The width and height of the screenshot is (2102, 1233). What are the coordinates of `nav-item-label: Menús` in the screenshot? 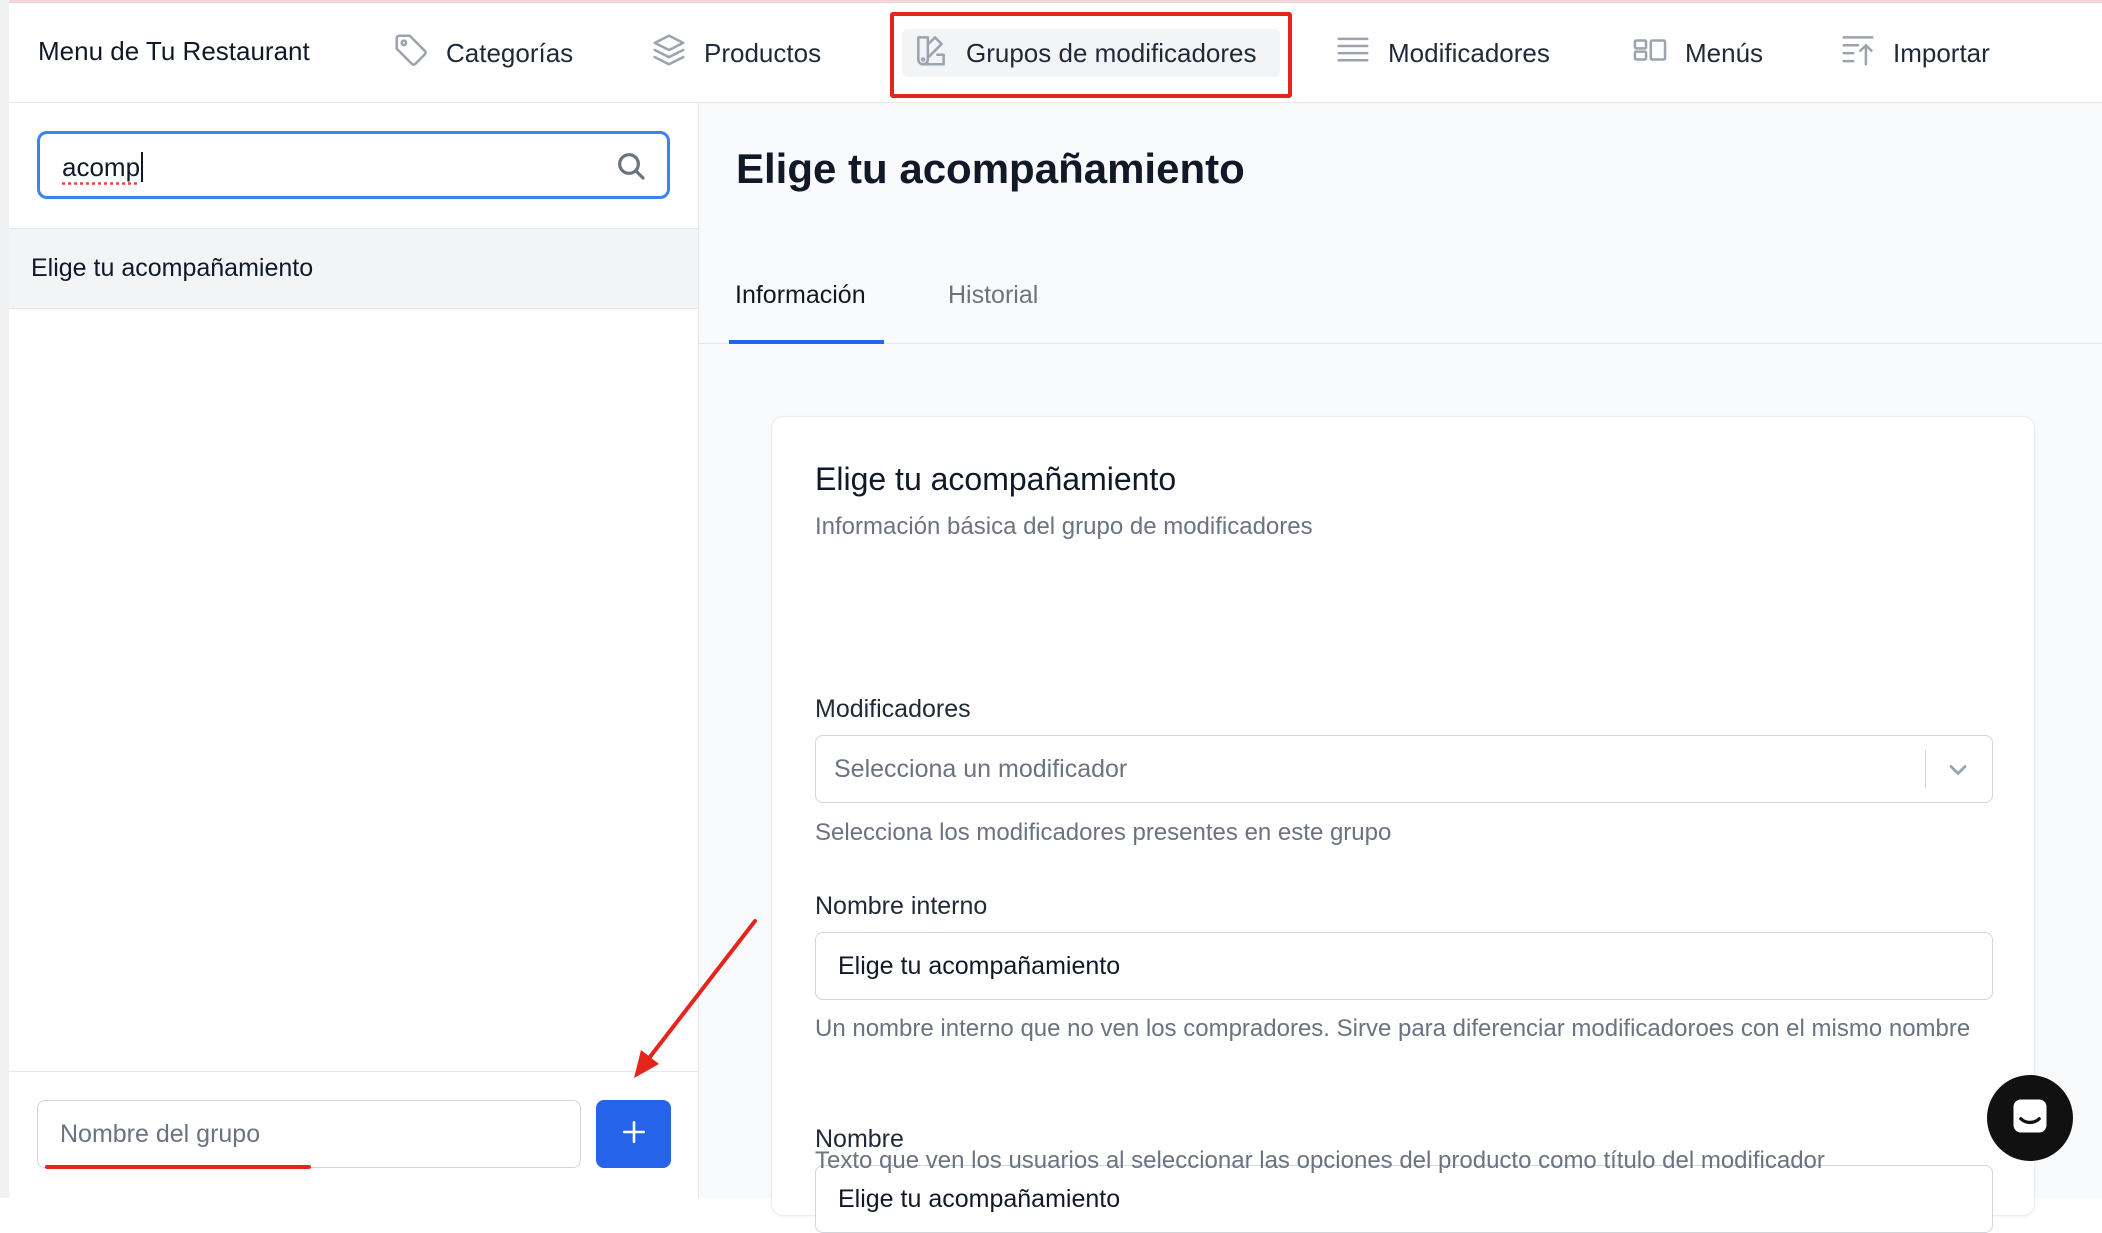 It's located at (1724, 52).